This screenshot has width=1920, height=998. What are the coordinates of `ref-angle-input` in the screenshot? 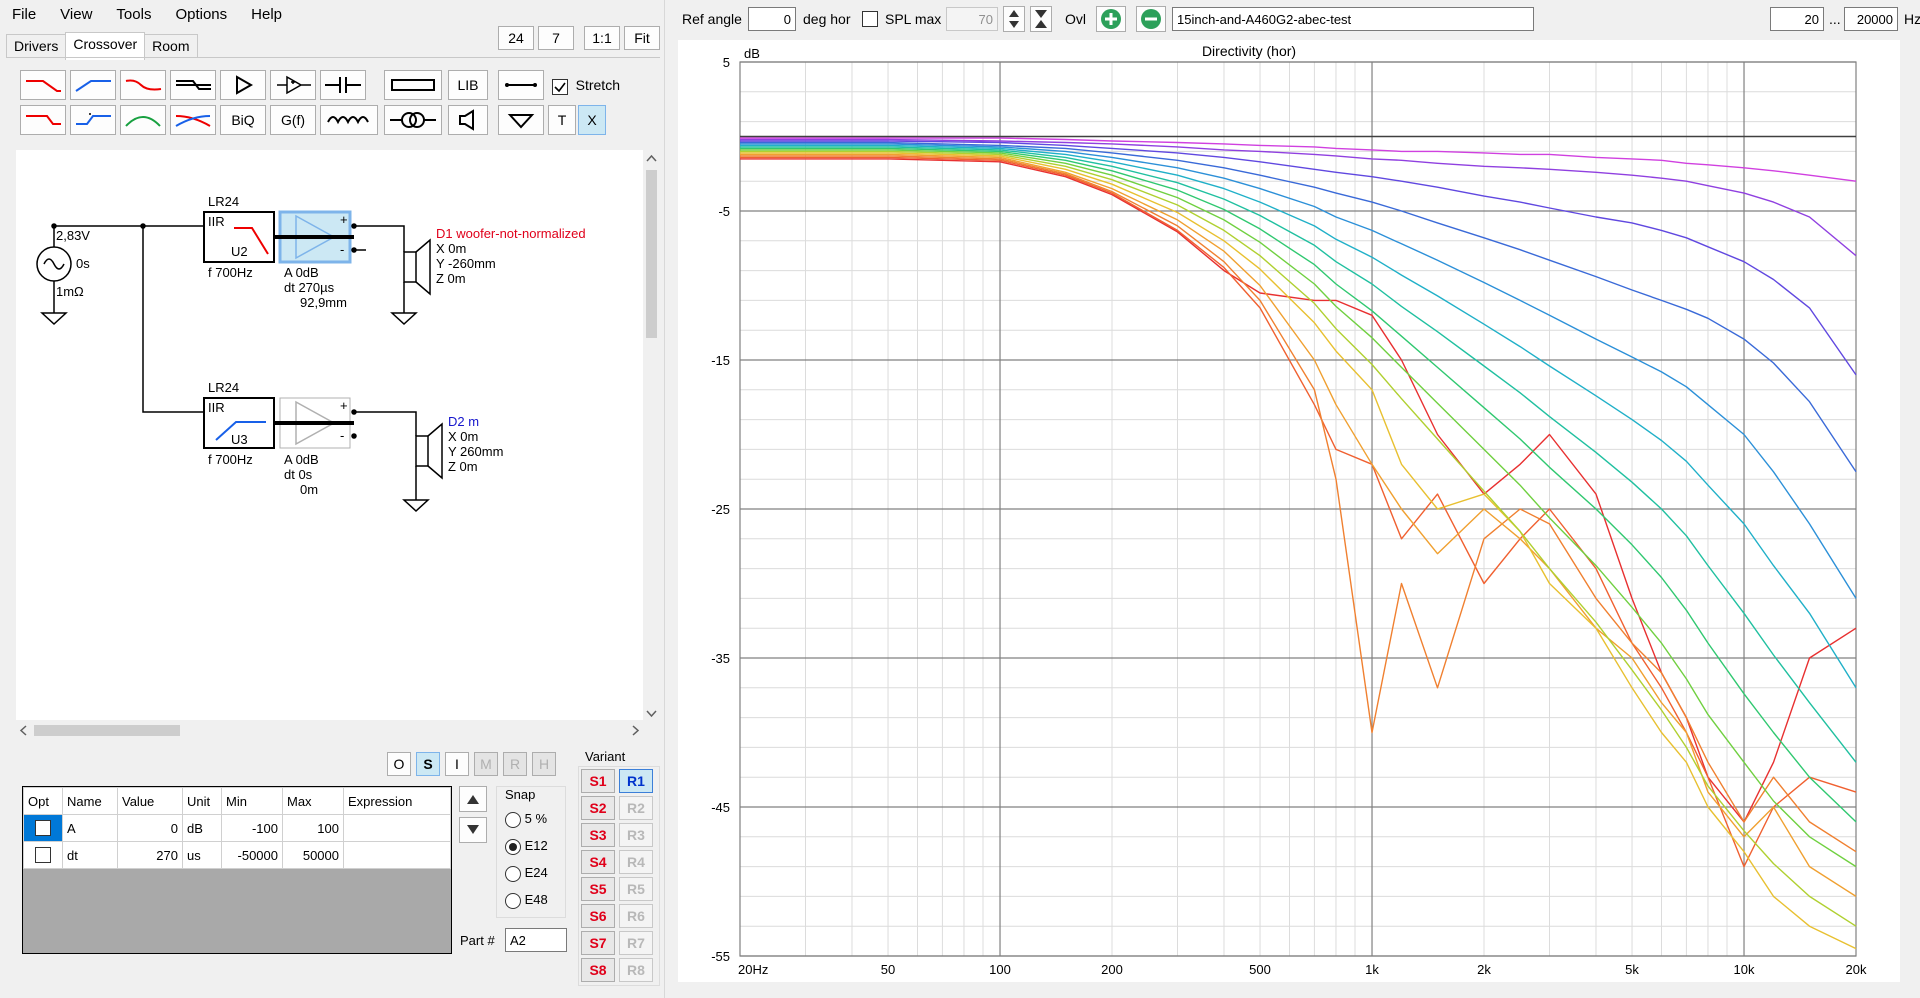 It's located at (772, 19).